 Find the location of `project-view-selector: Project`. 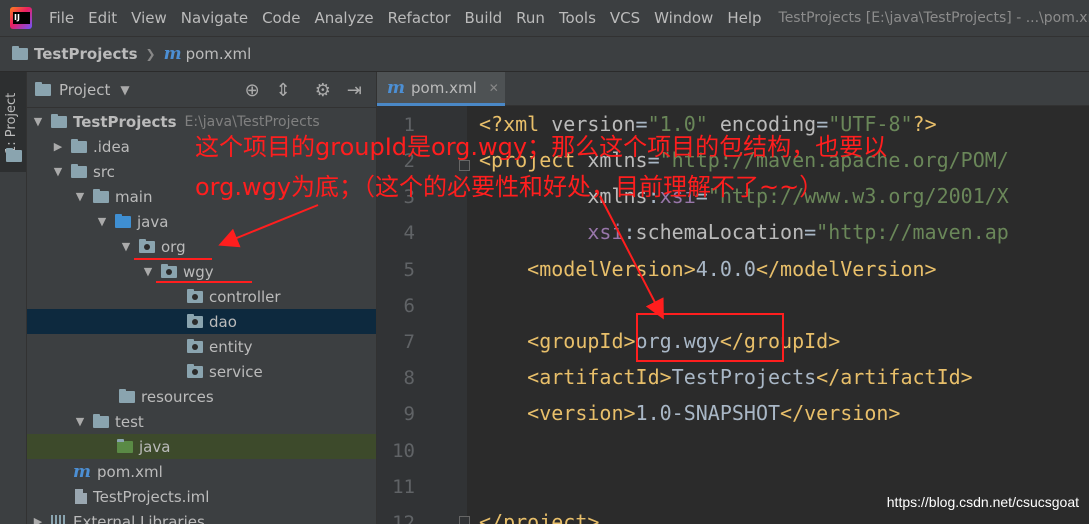

project-view-selector: Project is located at coordinates (84, 90).